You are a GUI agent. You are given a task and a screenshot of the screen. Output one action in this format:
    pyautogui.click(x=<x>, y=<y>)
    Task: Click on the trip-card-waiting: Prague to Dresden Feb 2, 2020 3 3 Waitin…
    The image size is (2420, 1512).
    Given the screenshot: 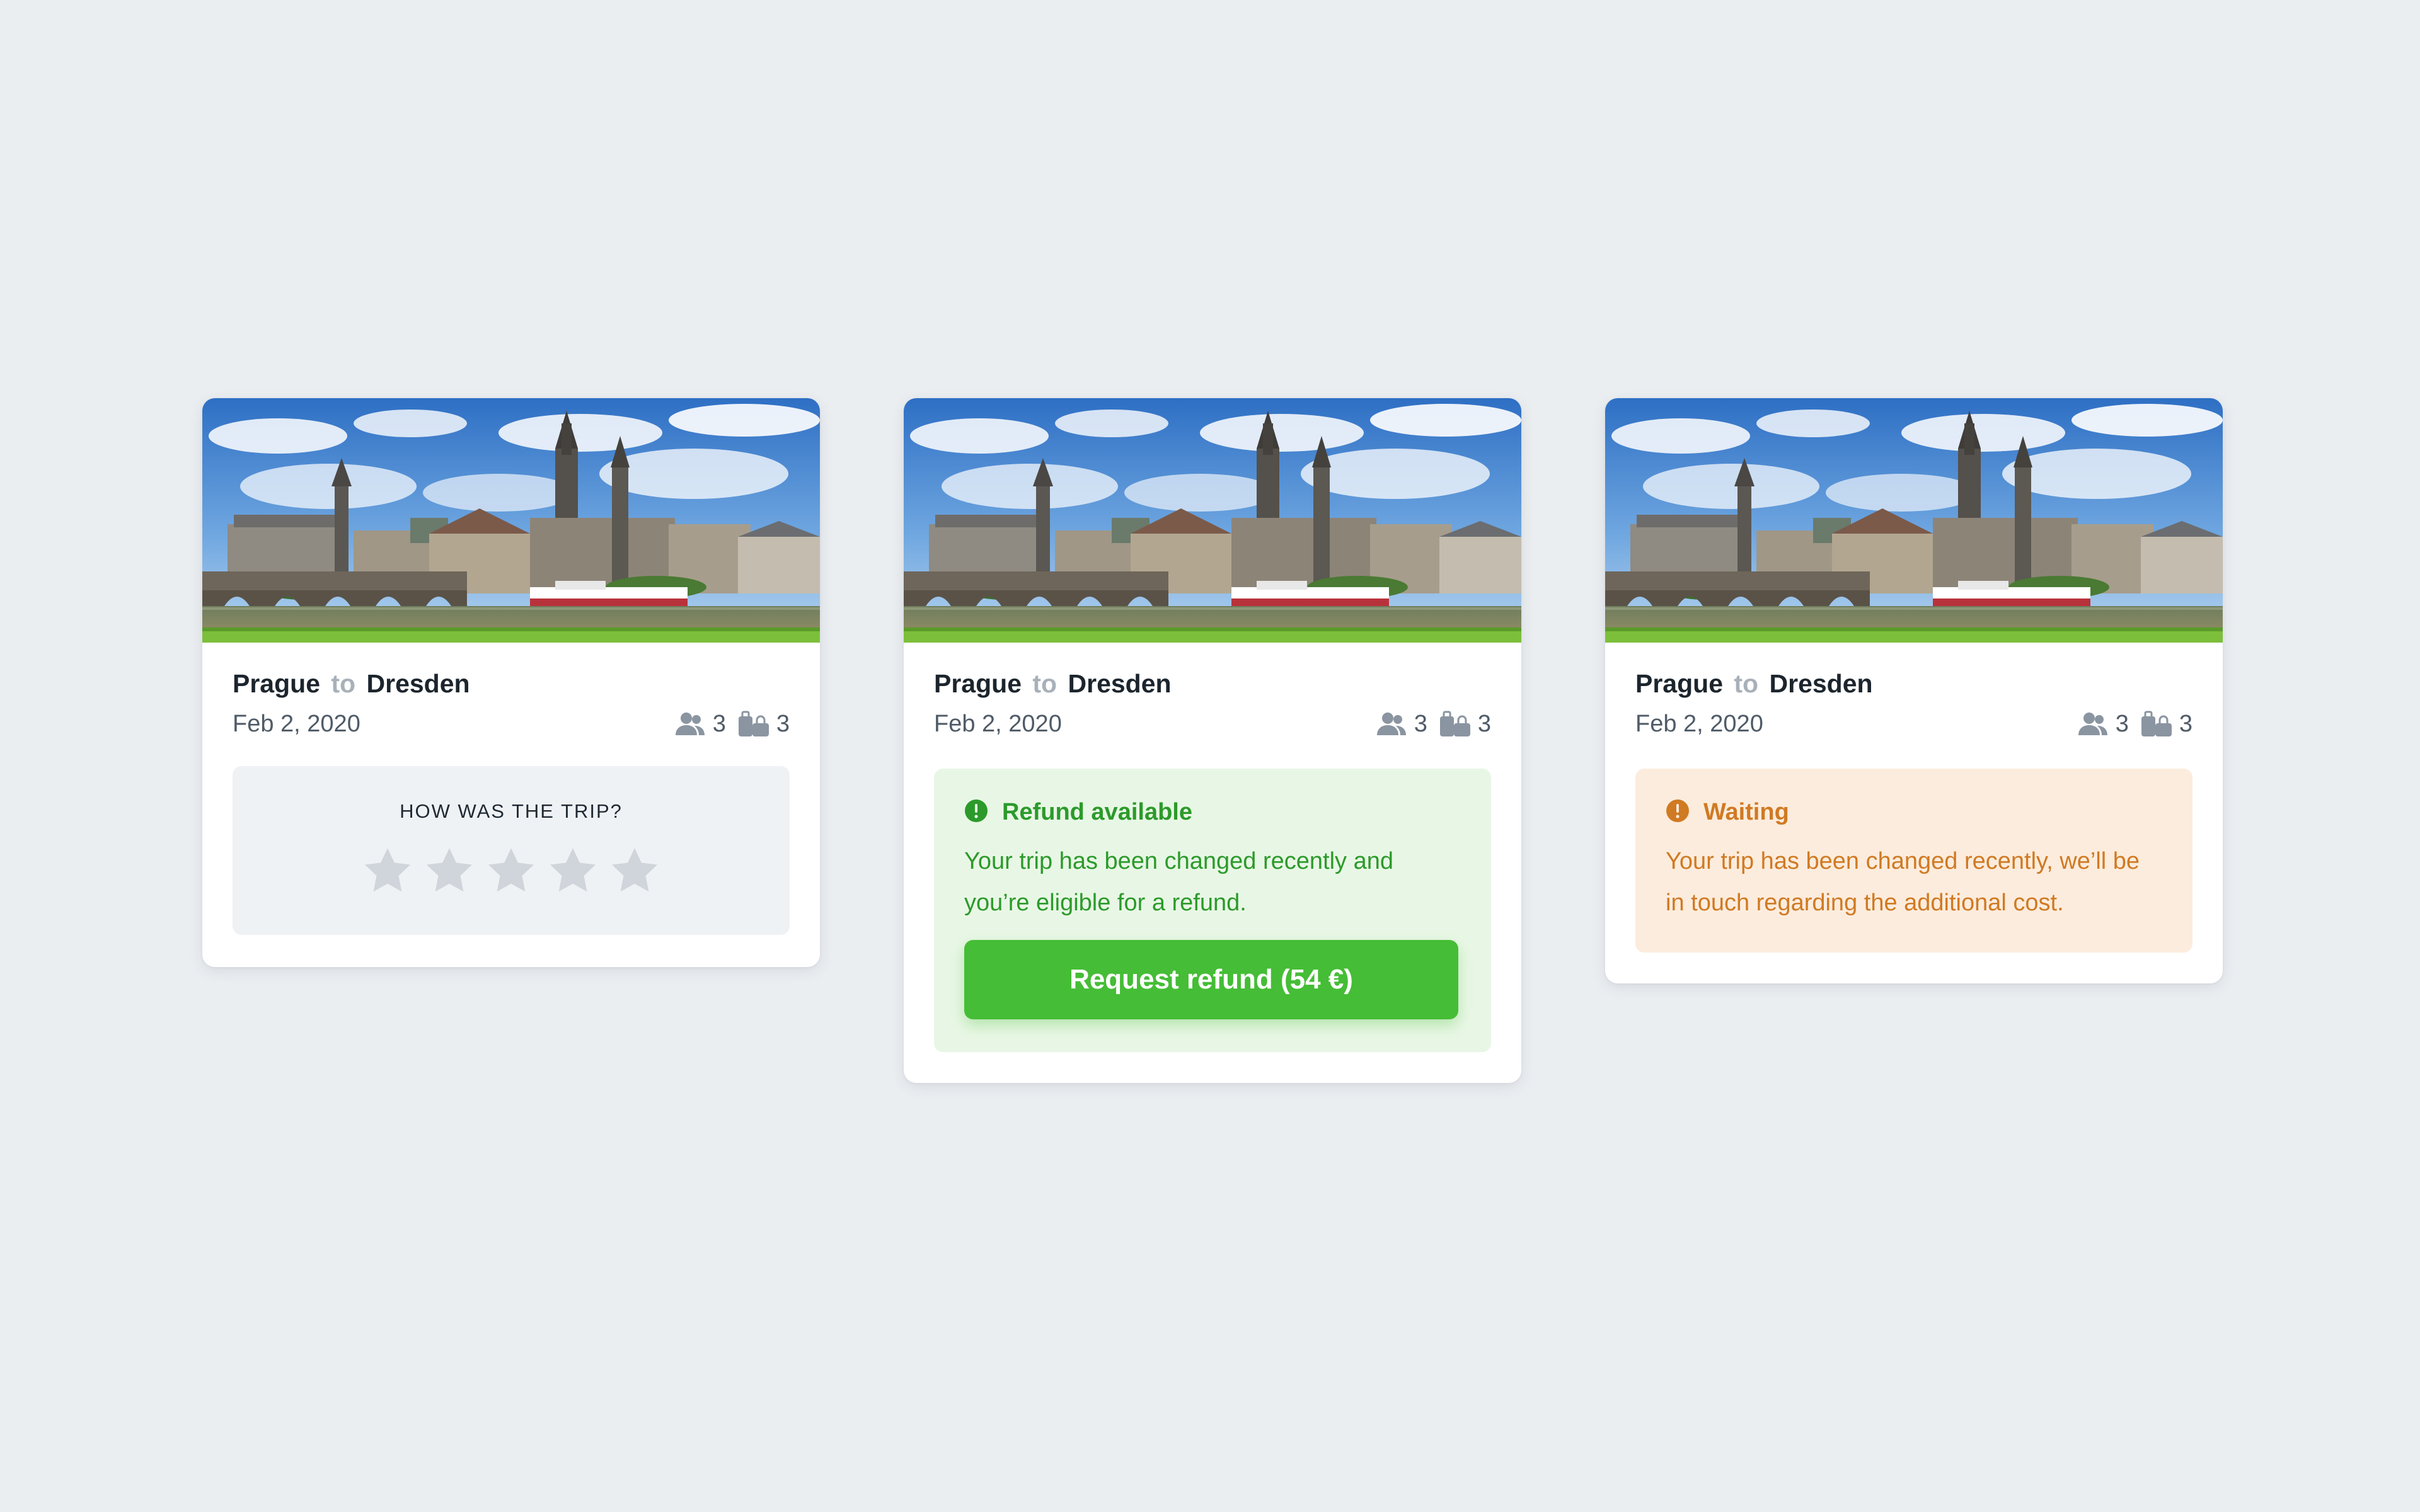 What is the action you would take?
    pyautogui.click(x=1914, y=690)
    